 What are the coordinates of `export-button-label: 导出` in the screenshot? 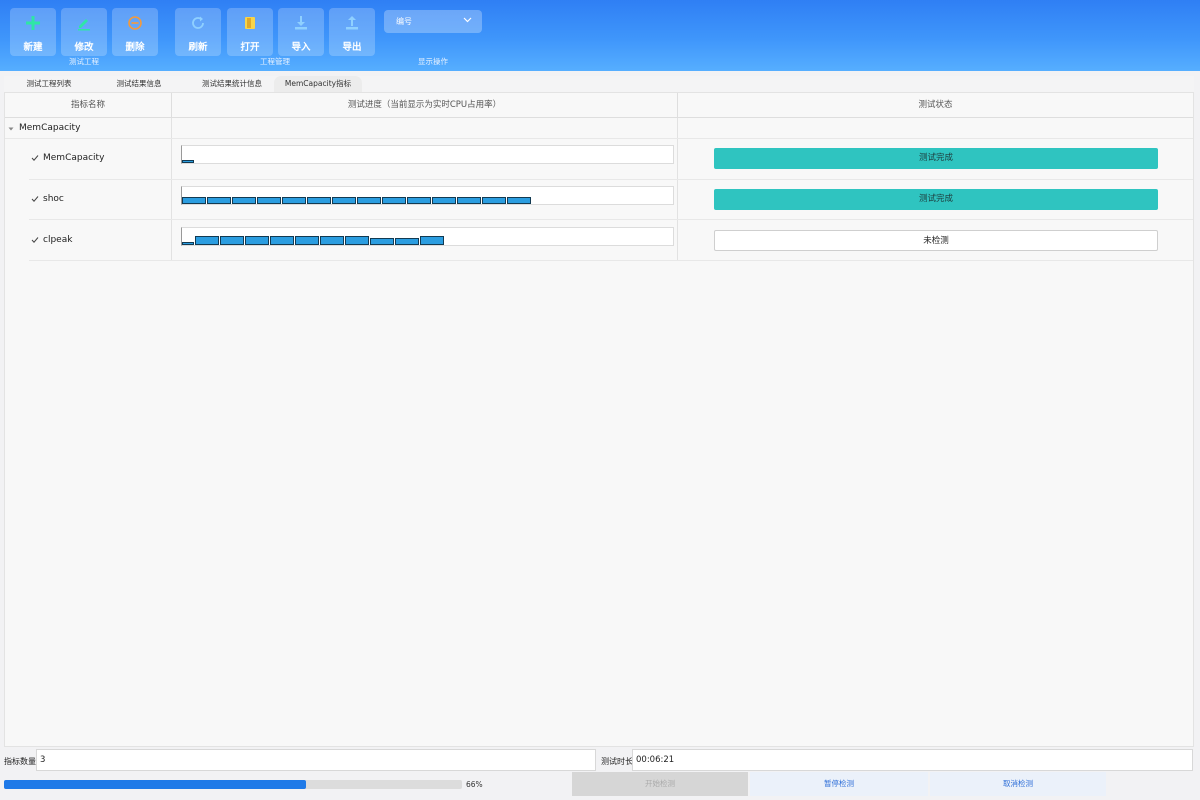 It's located at (352, 47).